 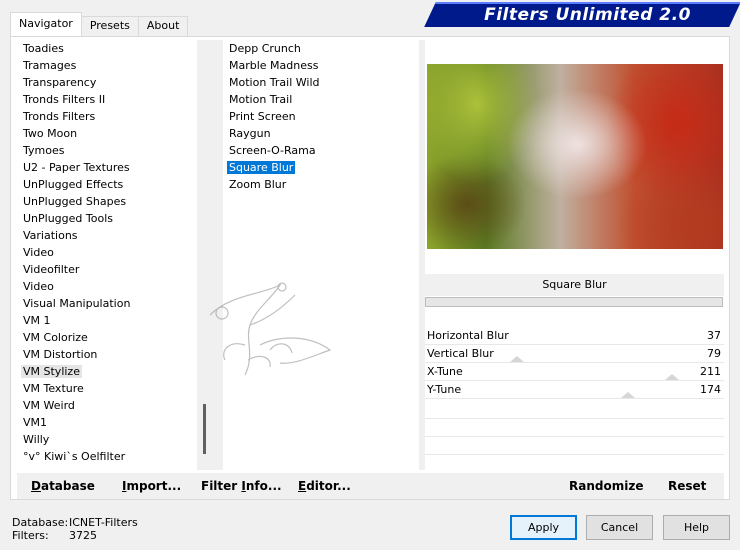 I want to click on list-item: Square Blur, so click(x=321, y=167).